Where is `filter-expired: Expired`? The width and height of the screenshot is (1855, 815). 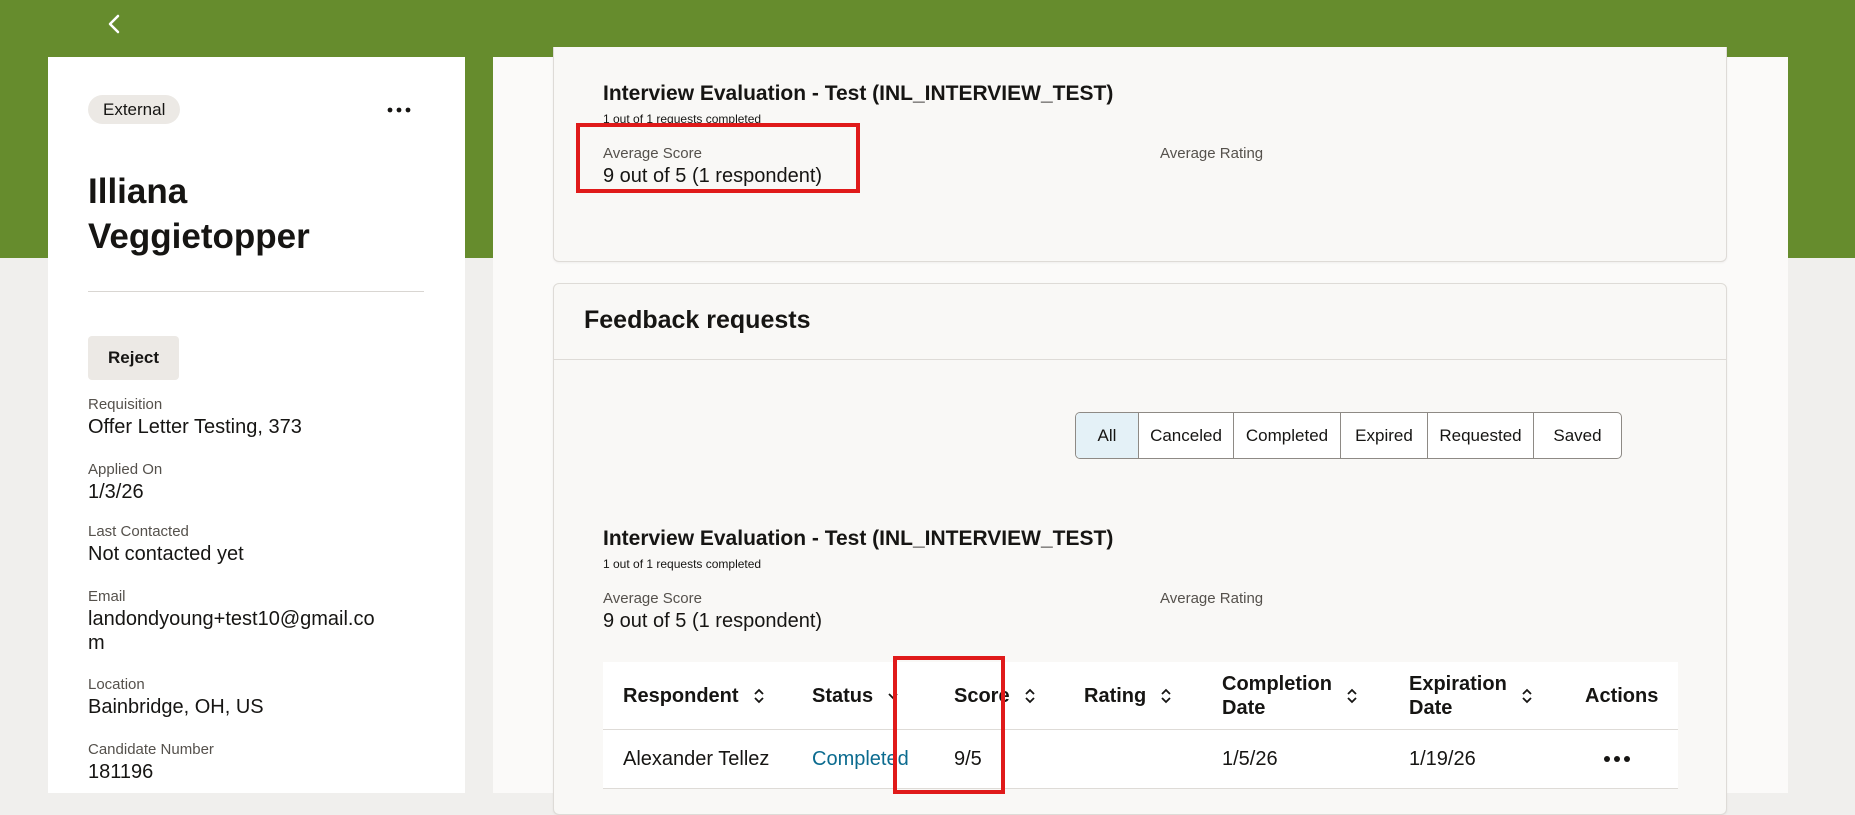
filter-expired: Expired is located at coordinates (1384, 435).